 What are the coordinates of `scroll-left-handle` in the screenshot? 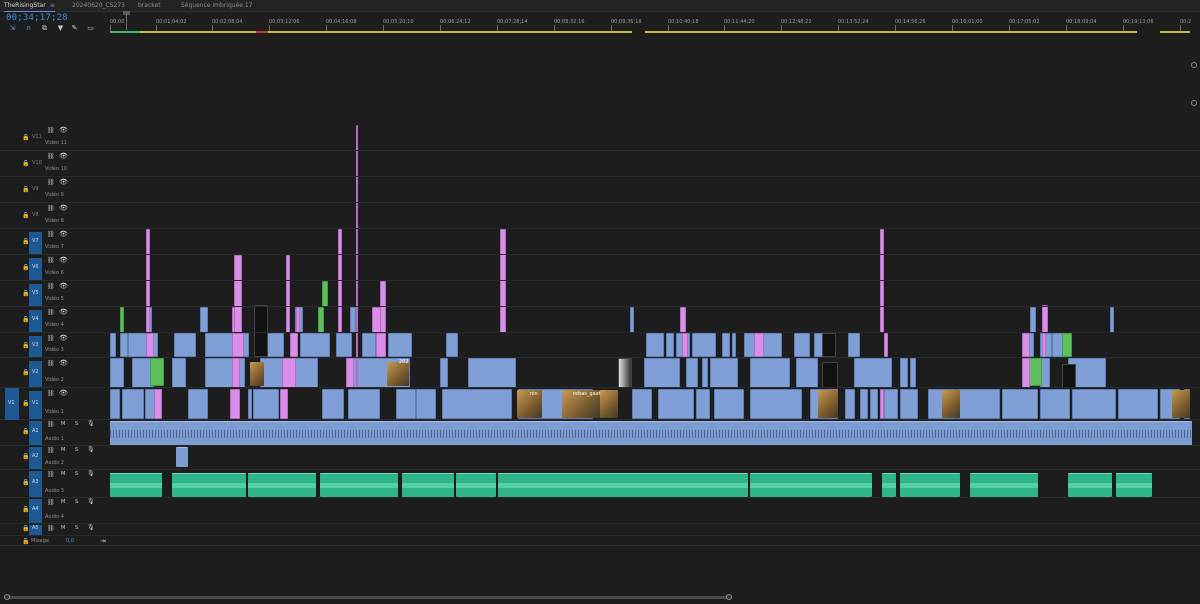 It's located at (7, 597).